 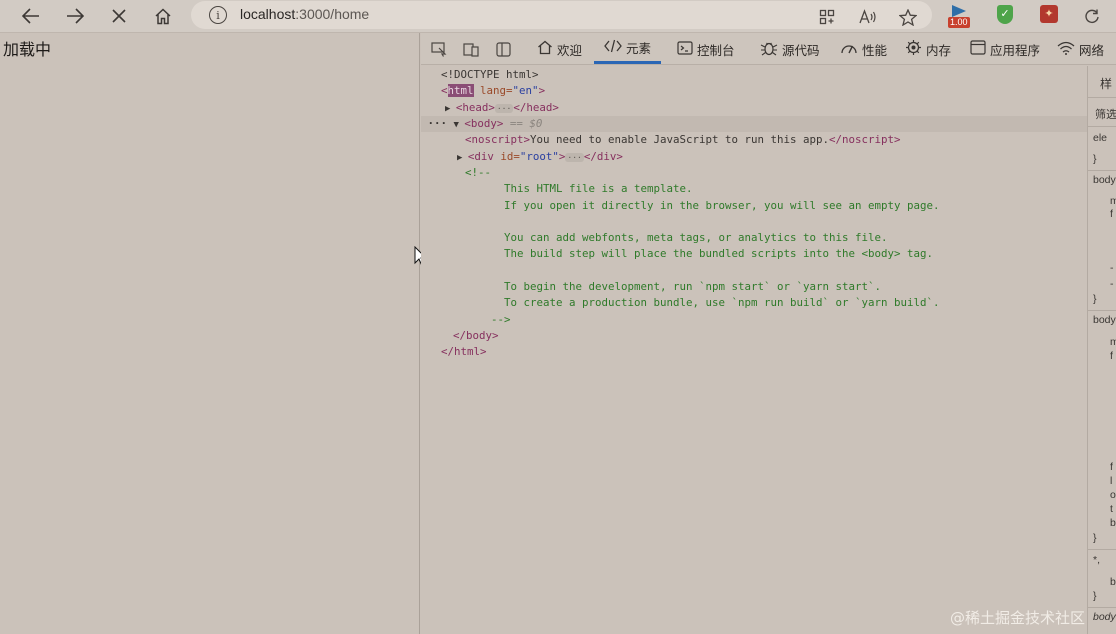 I want to click on dom-root-div-node: ▶ <div id="root"> ··· </div>, so click(x=540, y=157).